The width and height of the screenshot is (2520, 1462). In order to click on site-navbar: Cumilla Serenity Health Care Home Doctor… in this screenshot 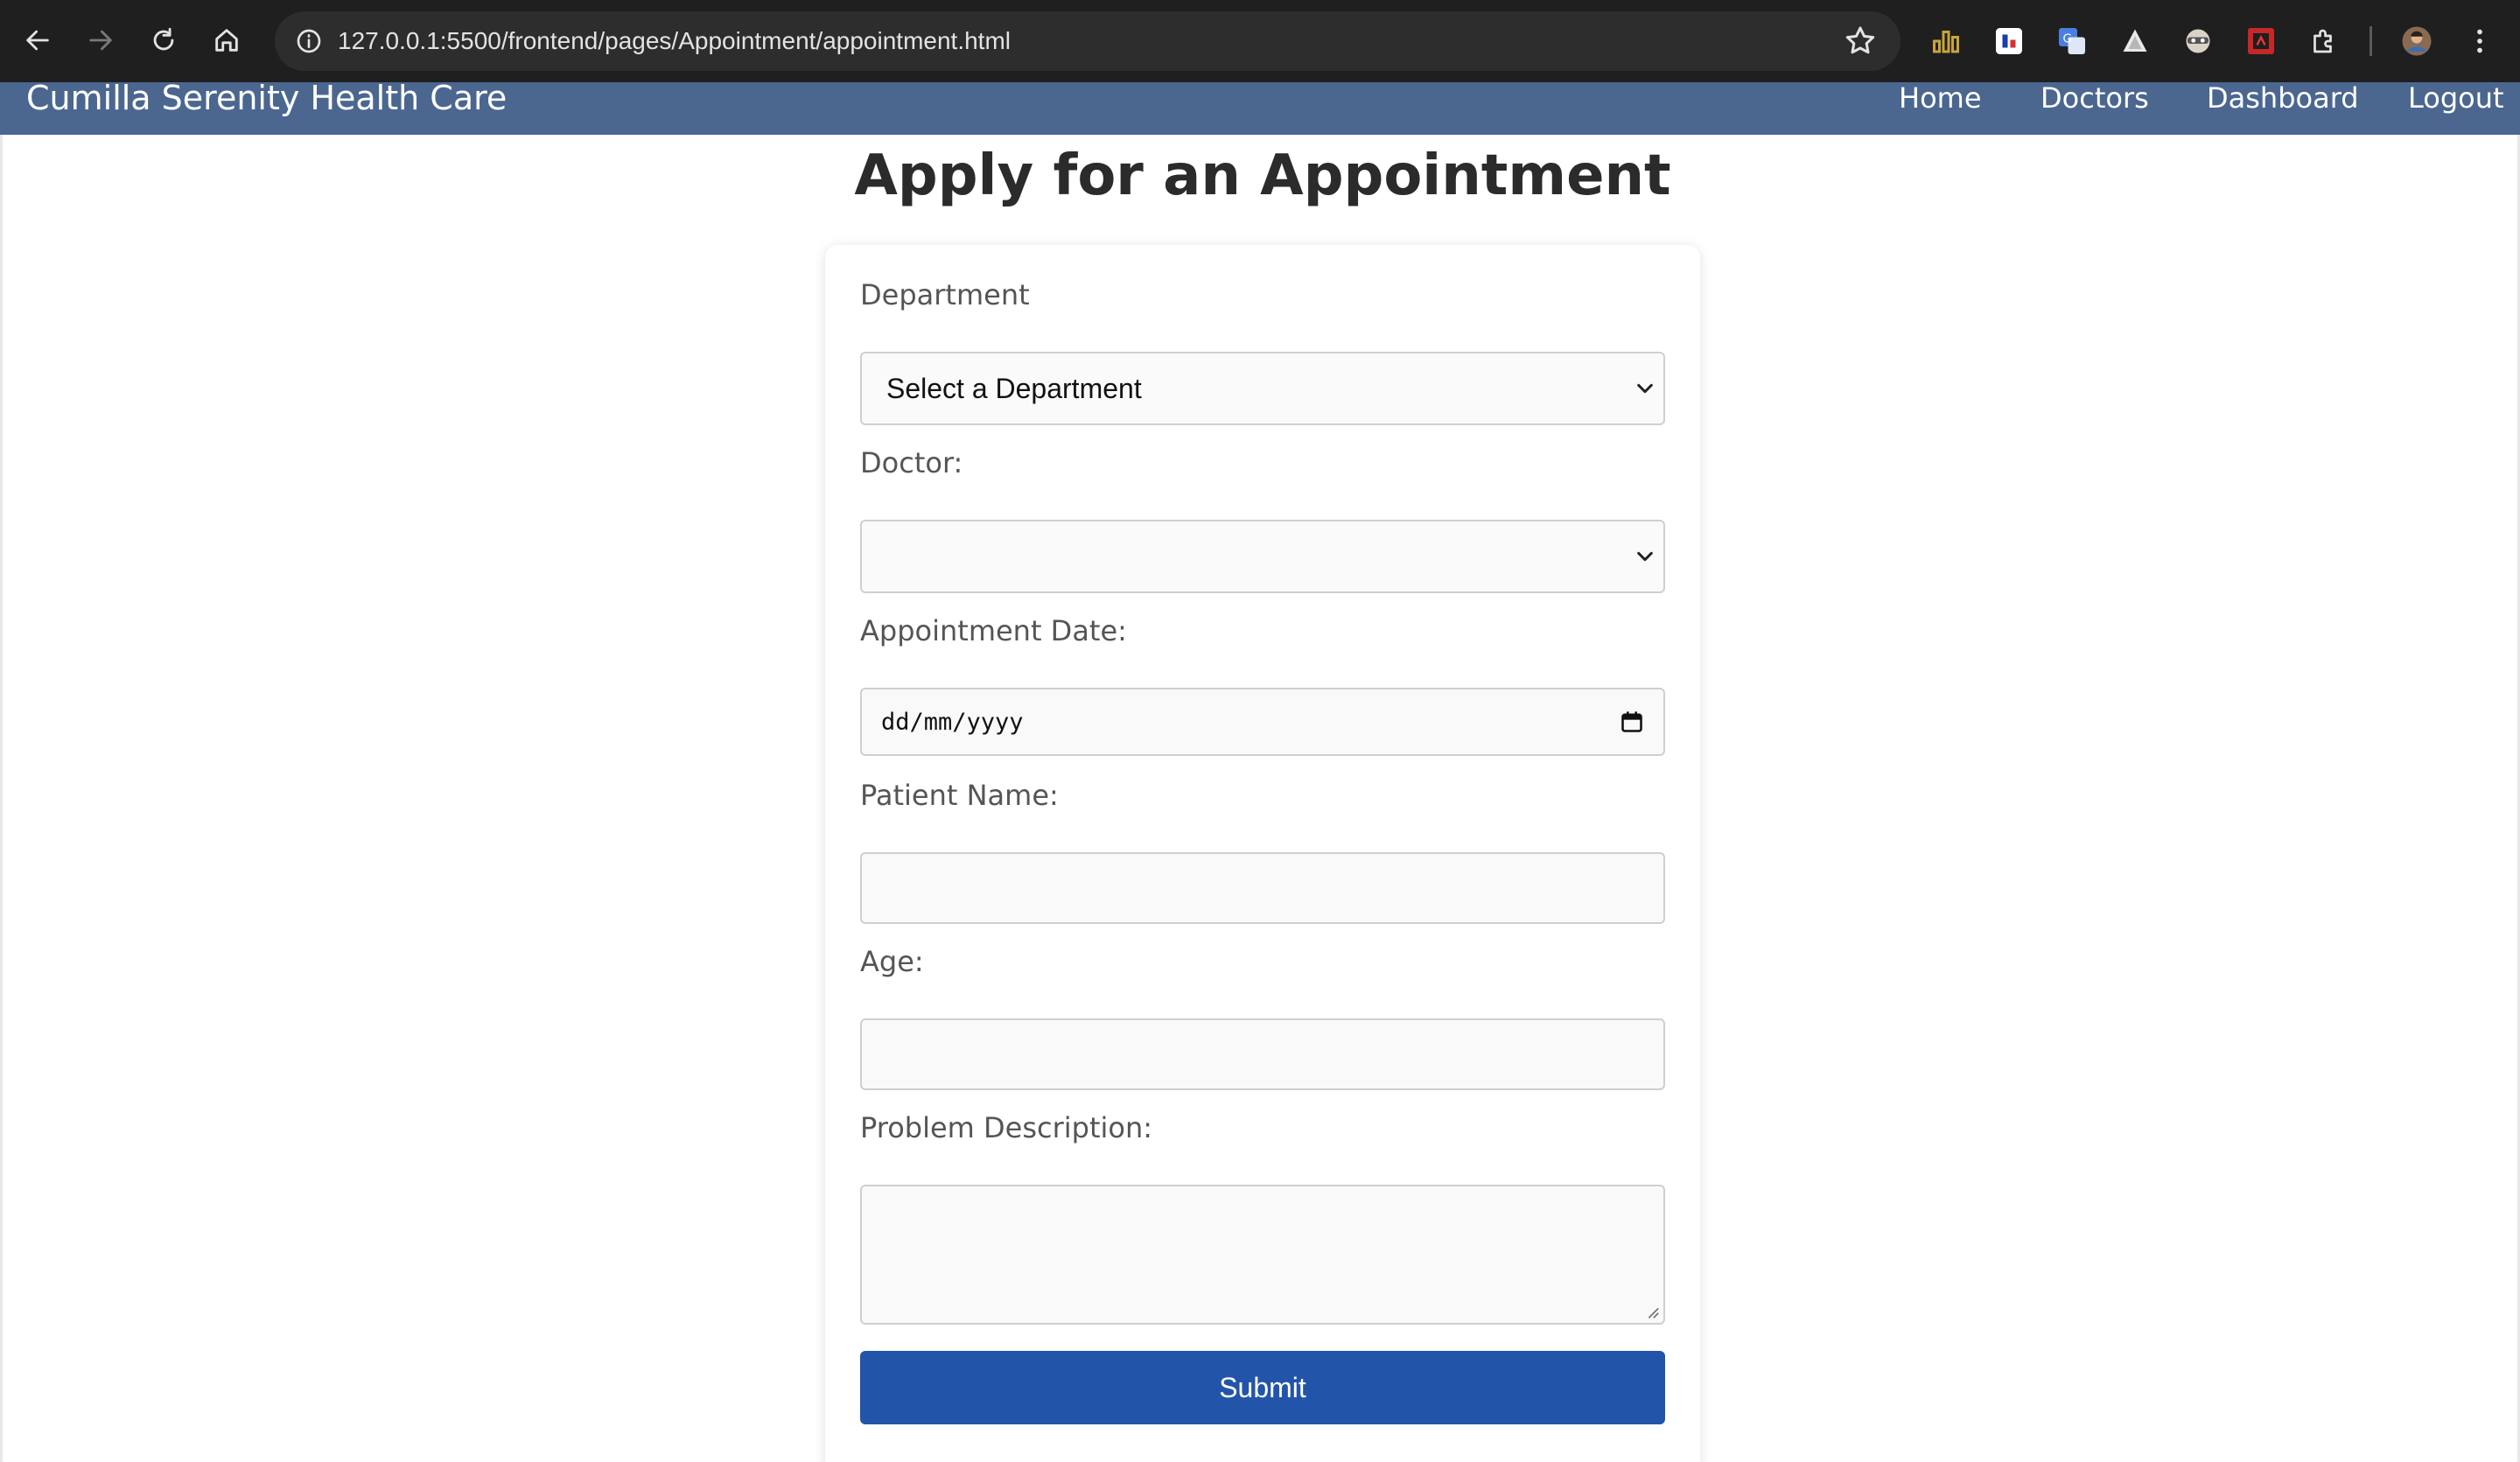, I will do `click(1260, 108)`.